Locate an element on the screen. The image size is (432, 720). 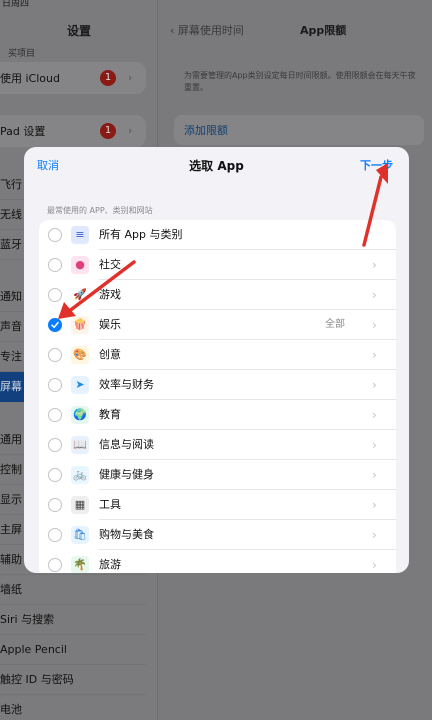
shopping-bag-icon: 🛍 is located at coordinates (80, 535).